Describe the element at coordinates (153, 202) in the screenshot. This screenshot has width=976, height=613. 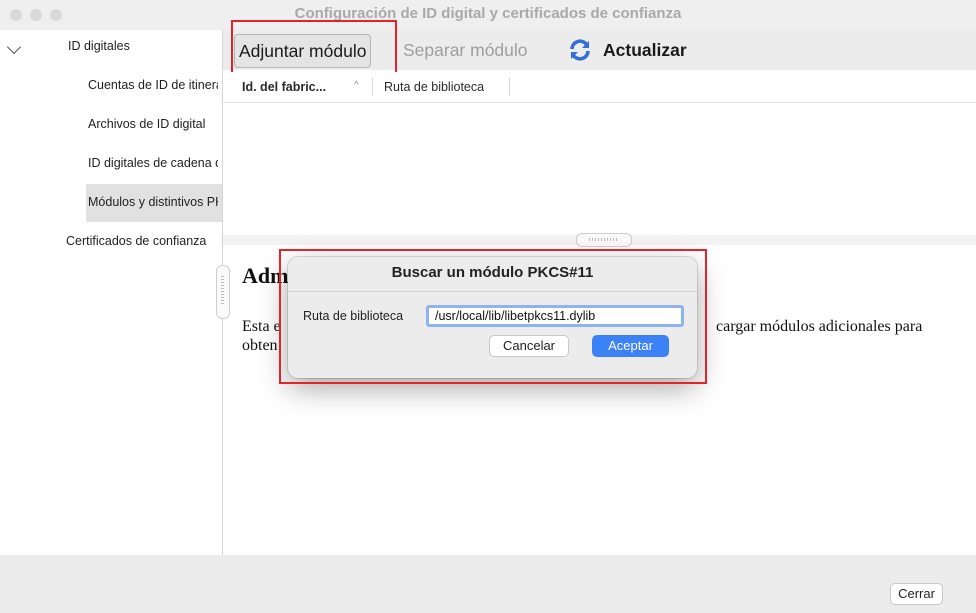
I see `sidebar-item-pkcs11-modules: Módulos y distintivos PKCS#11` at that location.